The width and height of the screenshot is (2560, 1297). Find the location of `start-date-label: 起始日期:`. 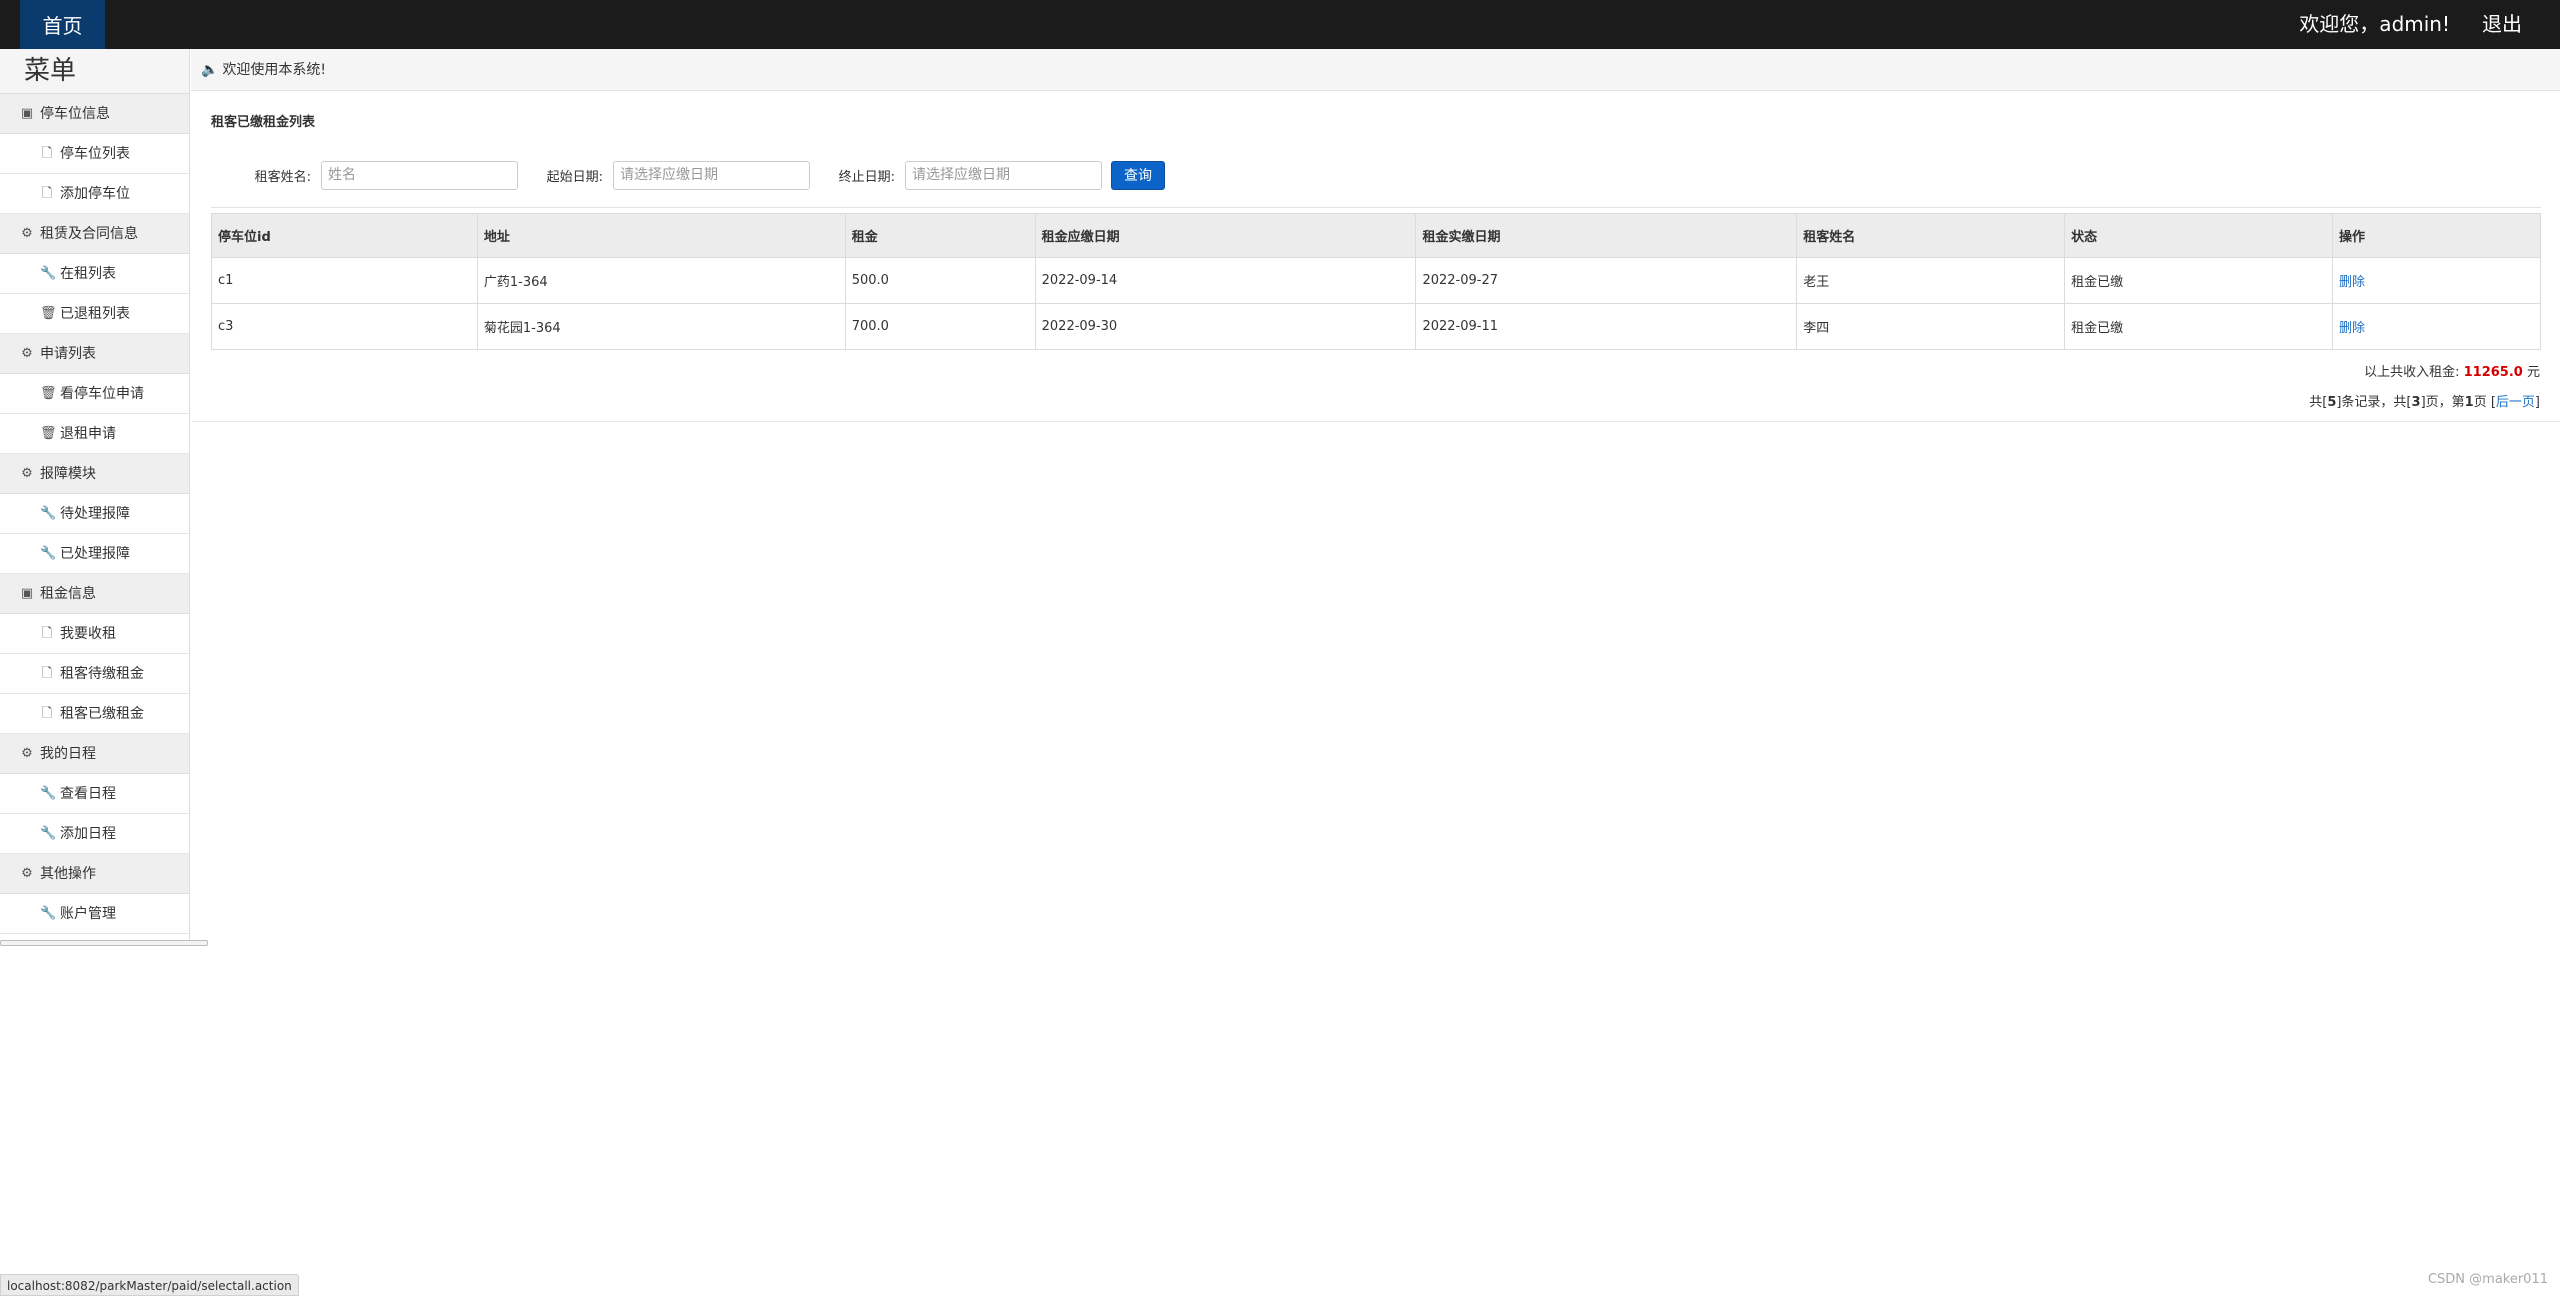

start-date-label: 起始日期: is located at coordinates (574, 177).